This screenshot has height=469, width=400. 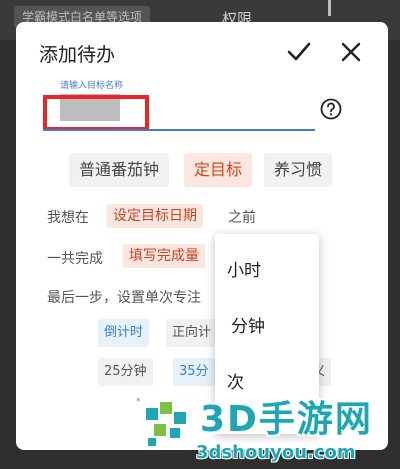 I want to click on watermark: 3D手游网 3dshouyou.com, so click(x=270, y=432).